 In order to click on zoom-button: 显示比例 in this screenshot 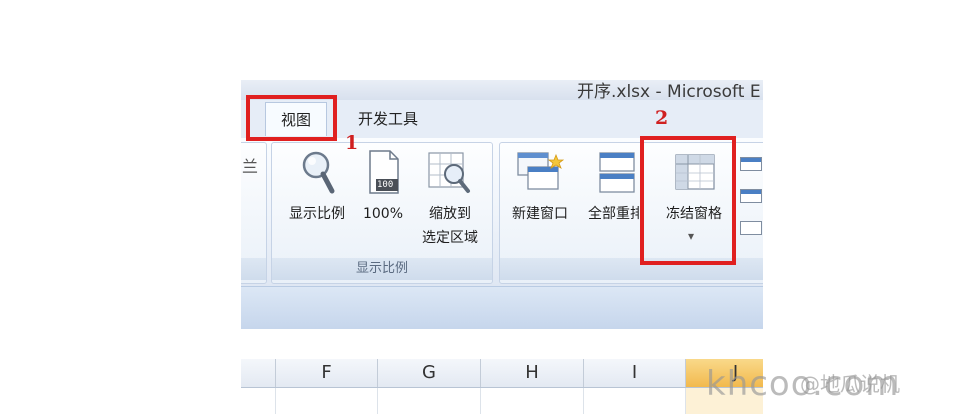, I will do `click(317, 189)`.